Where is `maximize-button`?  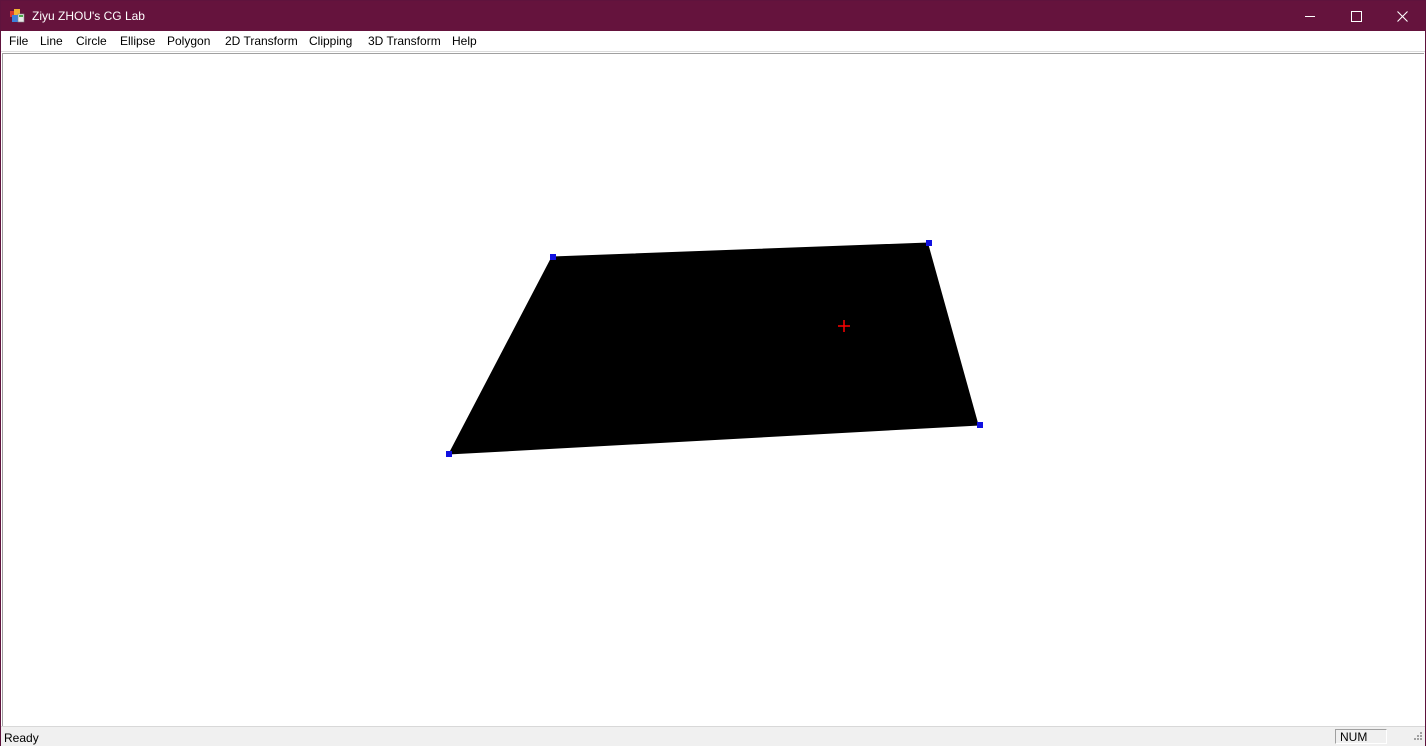
maximize-button is located at coordinates (1356, 16).